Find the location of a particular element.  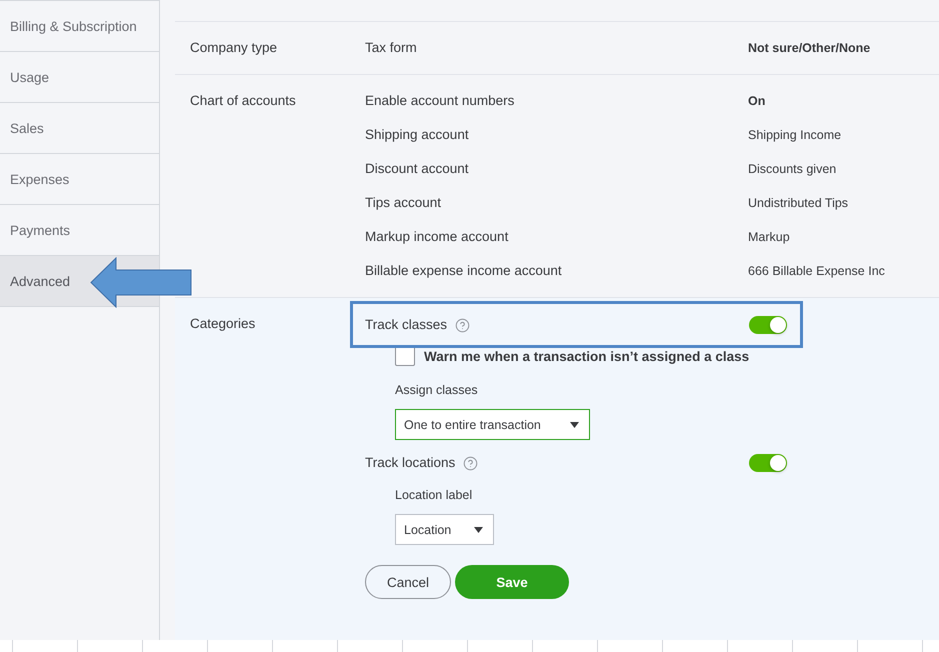

section-title: Categories is located at coordinates (222, 324).